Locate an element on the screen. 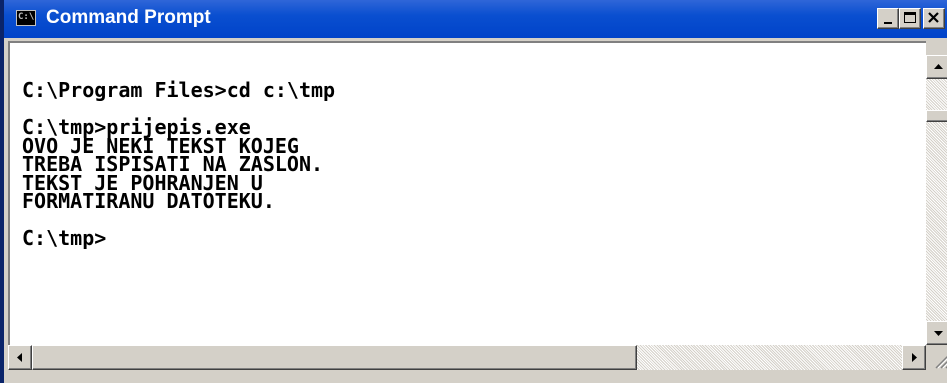 The image size is (947, 383). maximize-button is located at coordinates (910, 18).